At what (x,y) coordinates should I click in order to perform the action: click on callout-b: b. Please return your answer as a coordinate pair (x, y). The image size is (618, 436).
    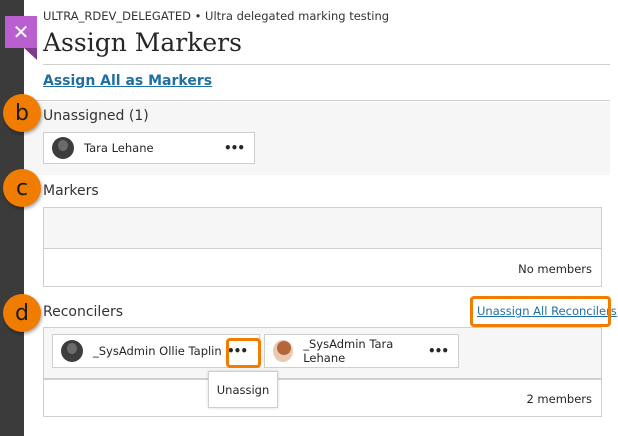
    Looking at the image, I should click on (22, 113).